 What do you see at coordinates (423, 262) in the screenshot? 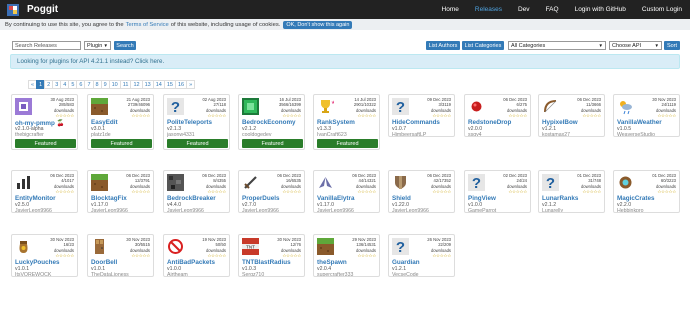
I see `plugin-name-link: Guardian` at bounding box center [423, 262].